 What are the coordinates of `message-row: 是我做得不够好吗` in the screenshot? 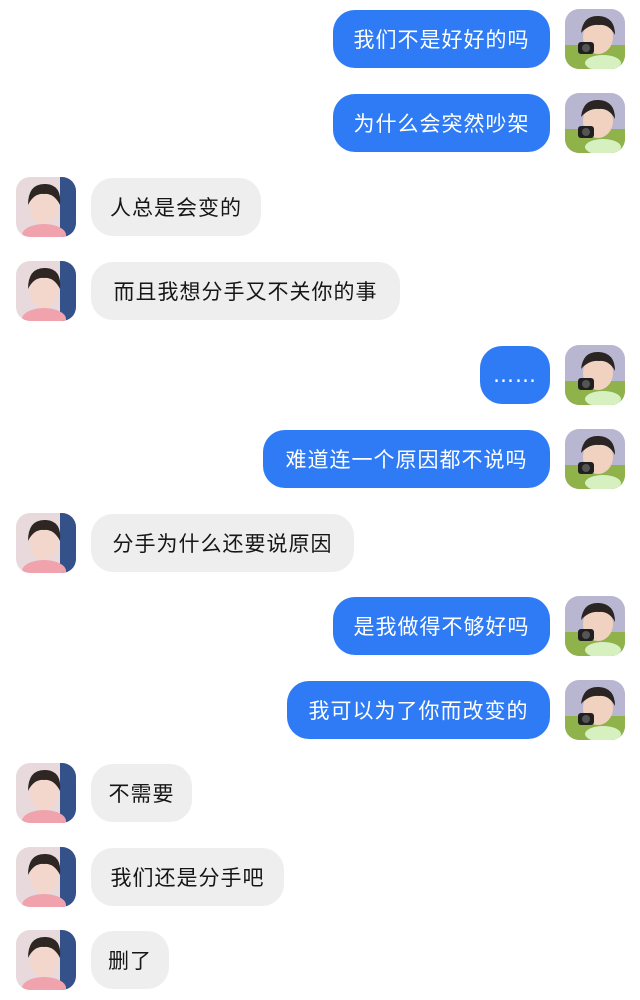 It's located at (320, 626).